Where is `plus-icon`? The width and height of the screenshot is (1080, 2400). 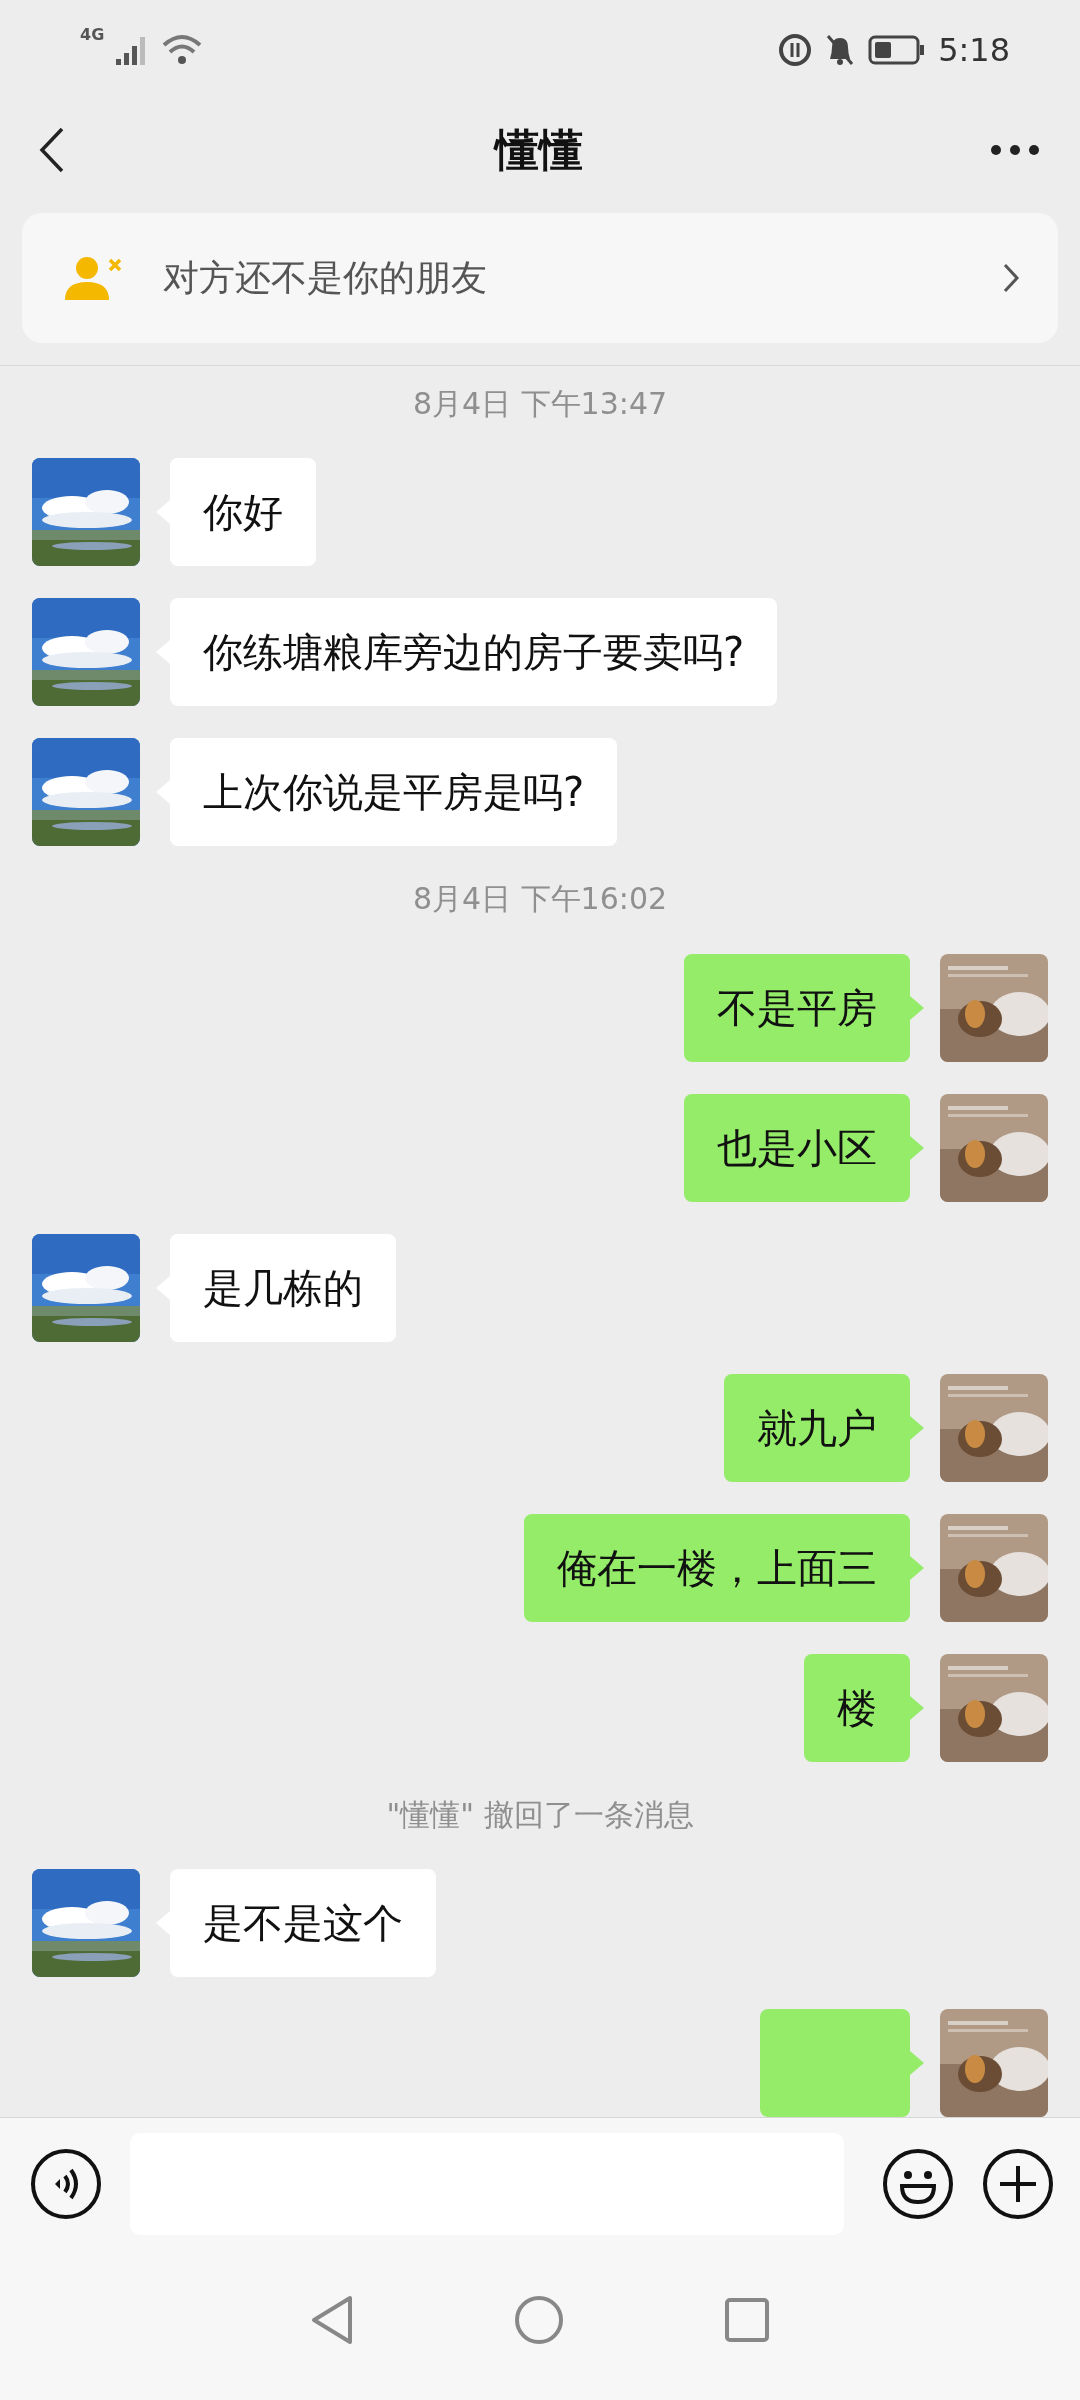 plus-icon is located at coordinates (1018, 2184).